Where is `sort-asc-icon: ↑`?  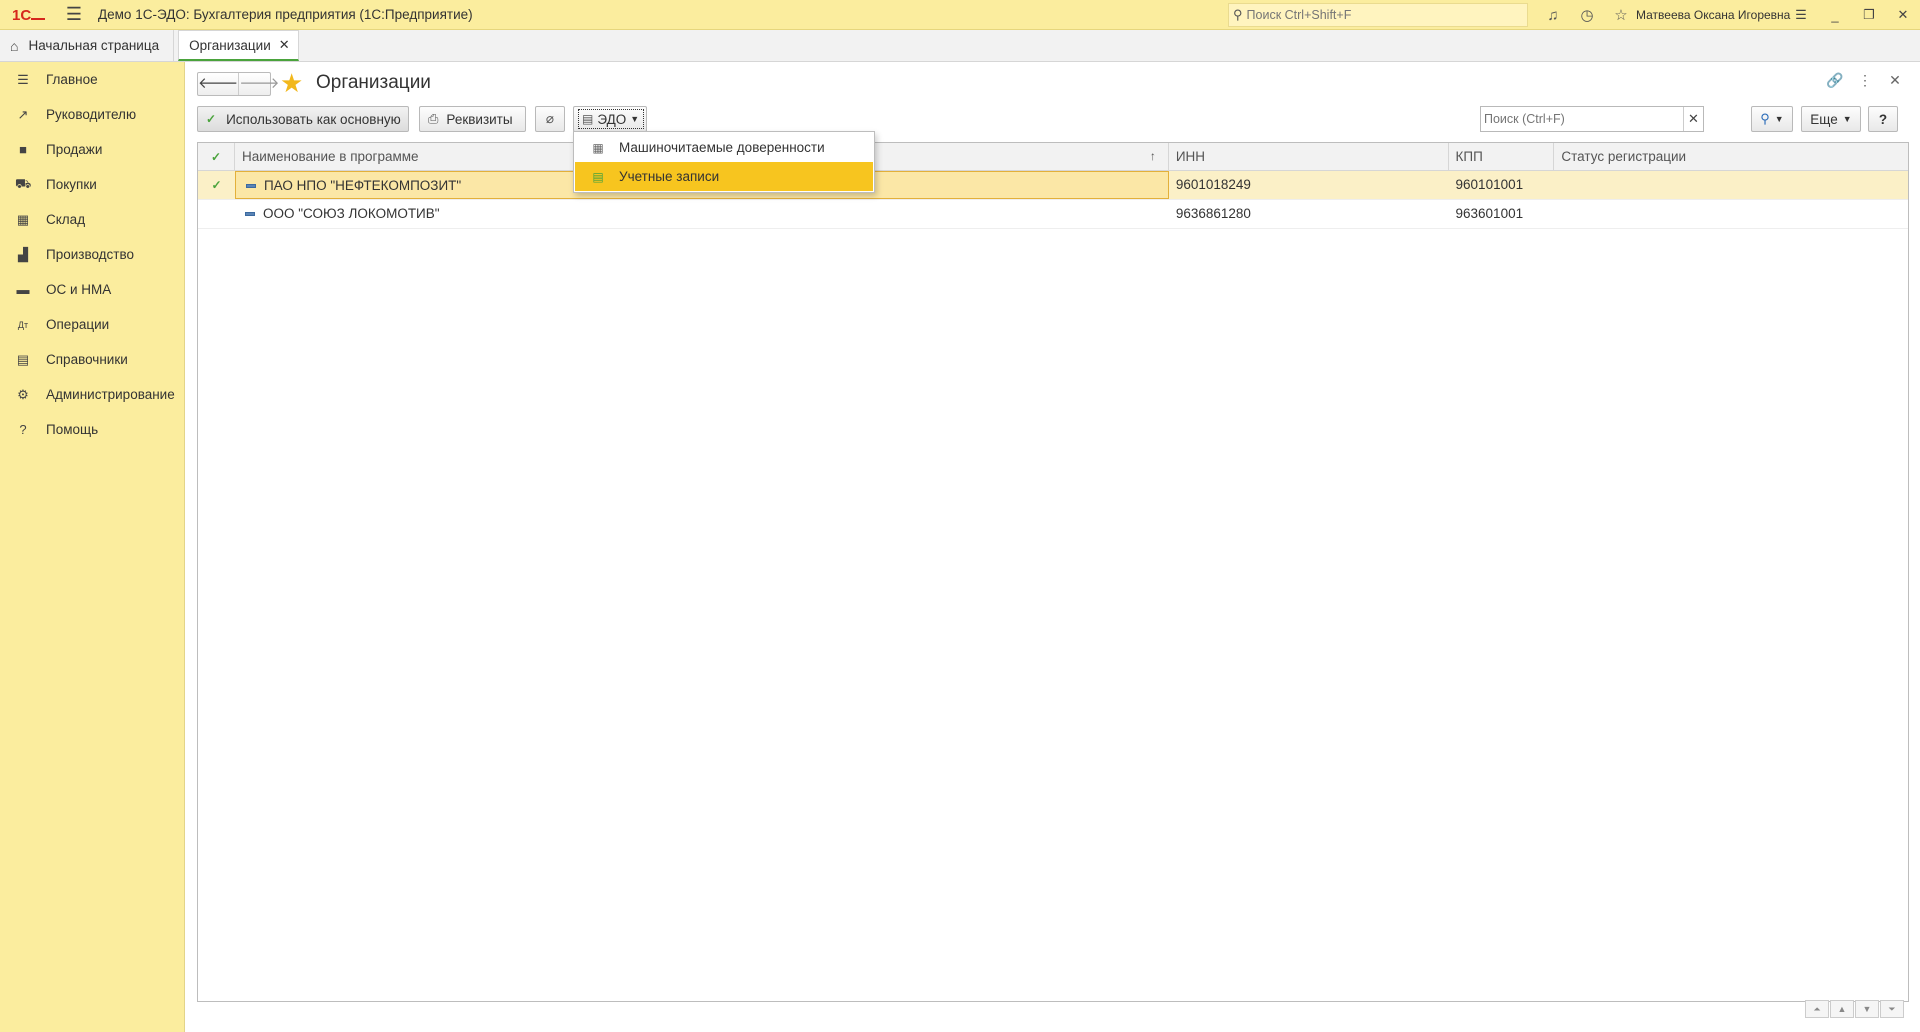
sort-asc-icon: ↑ is located at coordinates (1152, 156).